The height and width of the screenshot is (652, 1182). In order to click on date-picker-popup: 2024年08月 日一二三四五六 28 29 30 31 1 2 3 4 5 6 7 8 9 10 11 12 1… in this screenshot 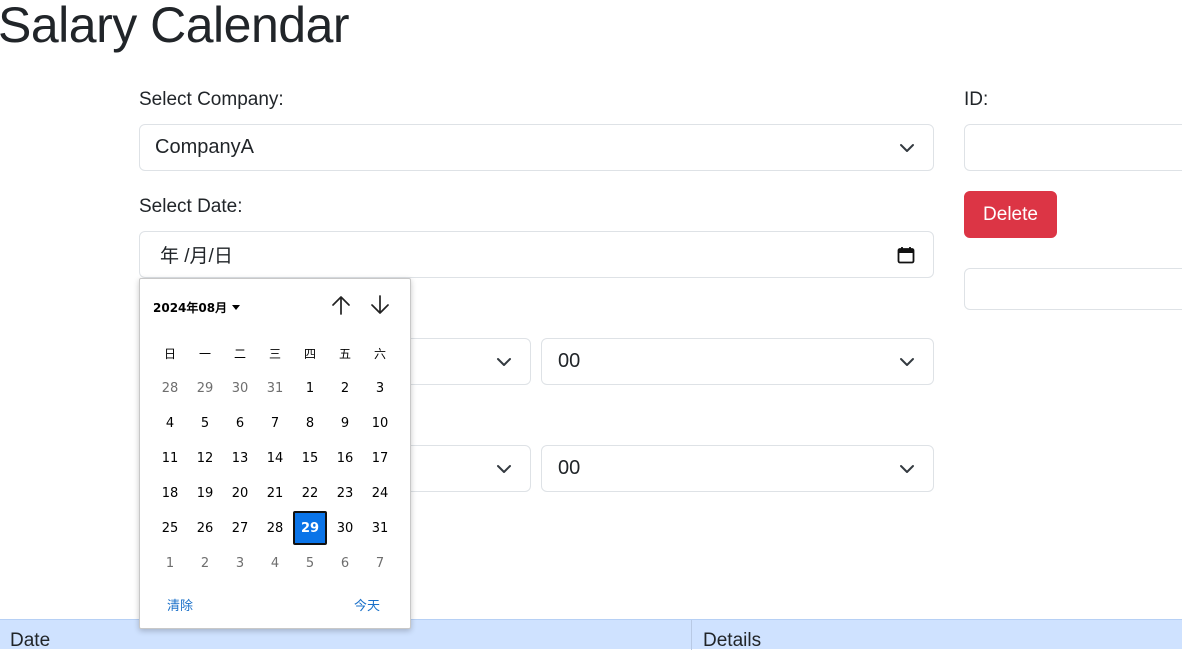, I will do `click(275, 453)`.